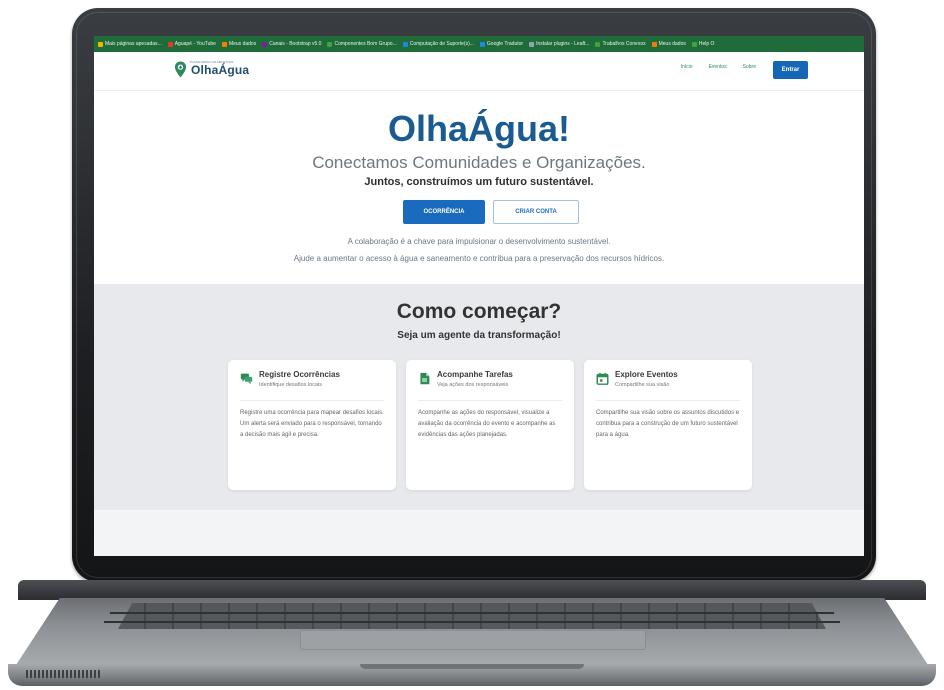 This screenshot has height=690, width=944. Describe the element at coordinates (475, 374) in the screenshot. I see `card-title: Acompanhe Tarefas` at that location.